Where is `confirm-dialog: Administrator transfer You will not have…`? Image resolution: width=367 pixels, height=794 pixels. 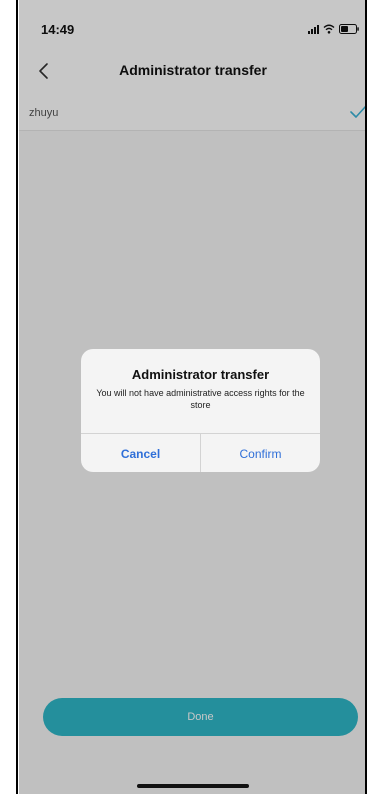
confirm-dialog: Administrator transfer You will not have… is located at coordinates (200, 410).